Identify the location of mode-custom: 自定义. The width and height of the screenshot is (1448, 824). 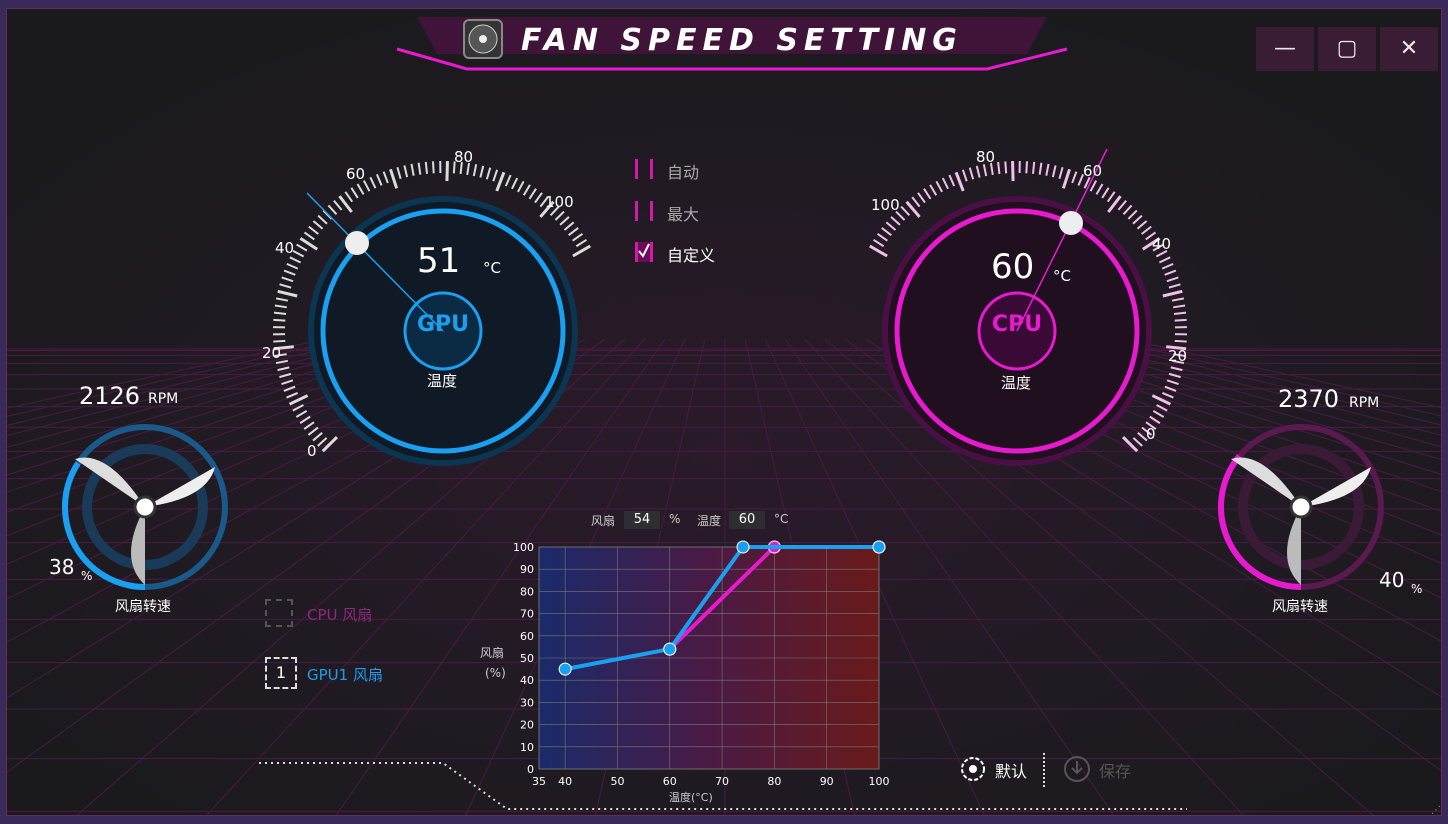
(695, 252).